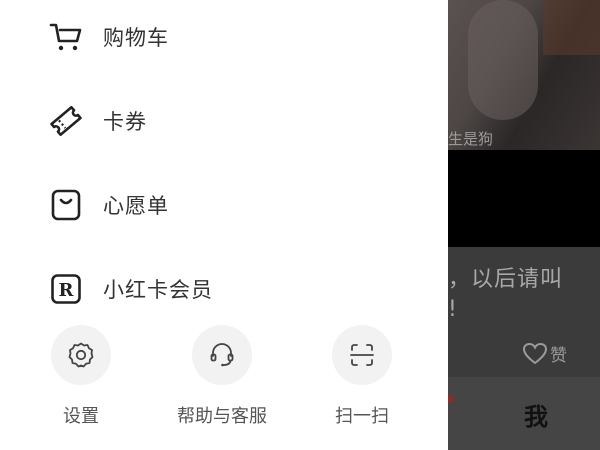 The height and width of the screenshot is (450, 600). I want to click on like-button: 赞, so click(544, 353).